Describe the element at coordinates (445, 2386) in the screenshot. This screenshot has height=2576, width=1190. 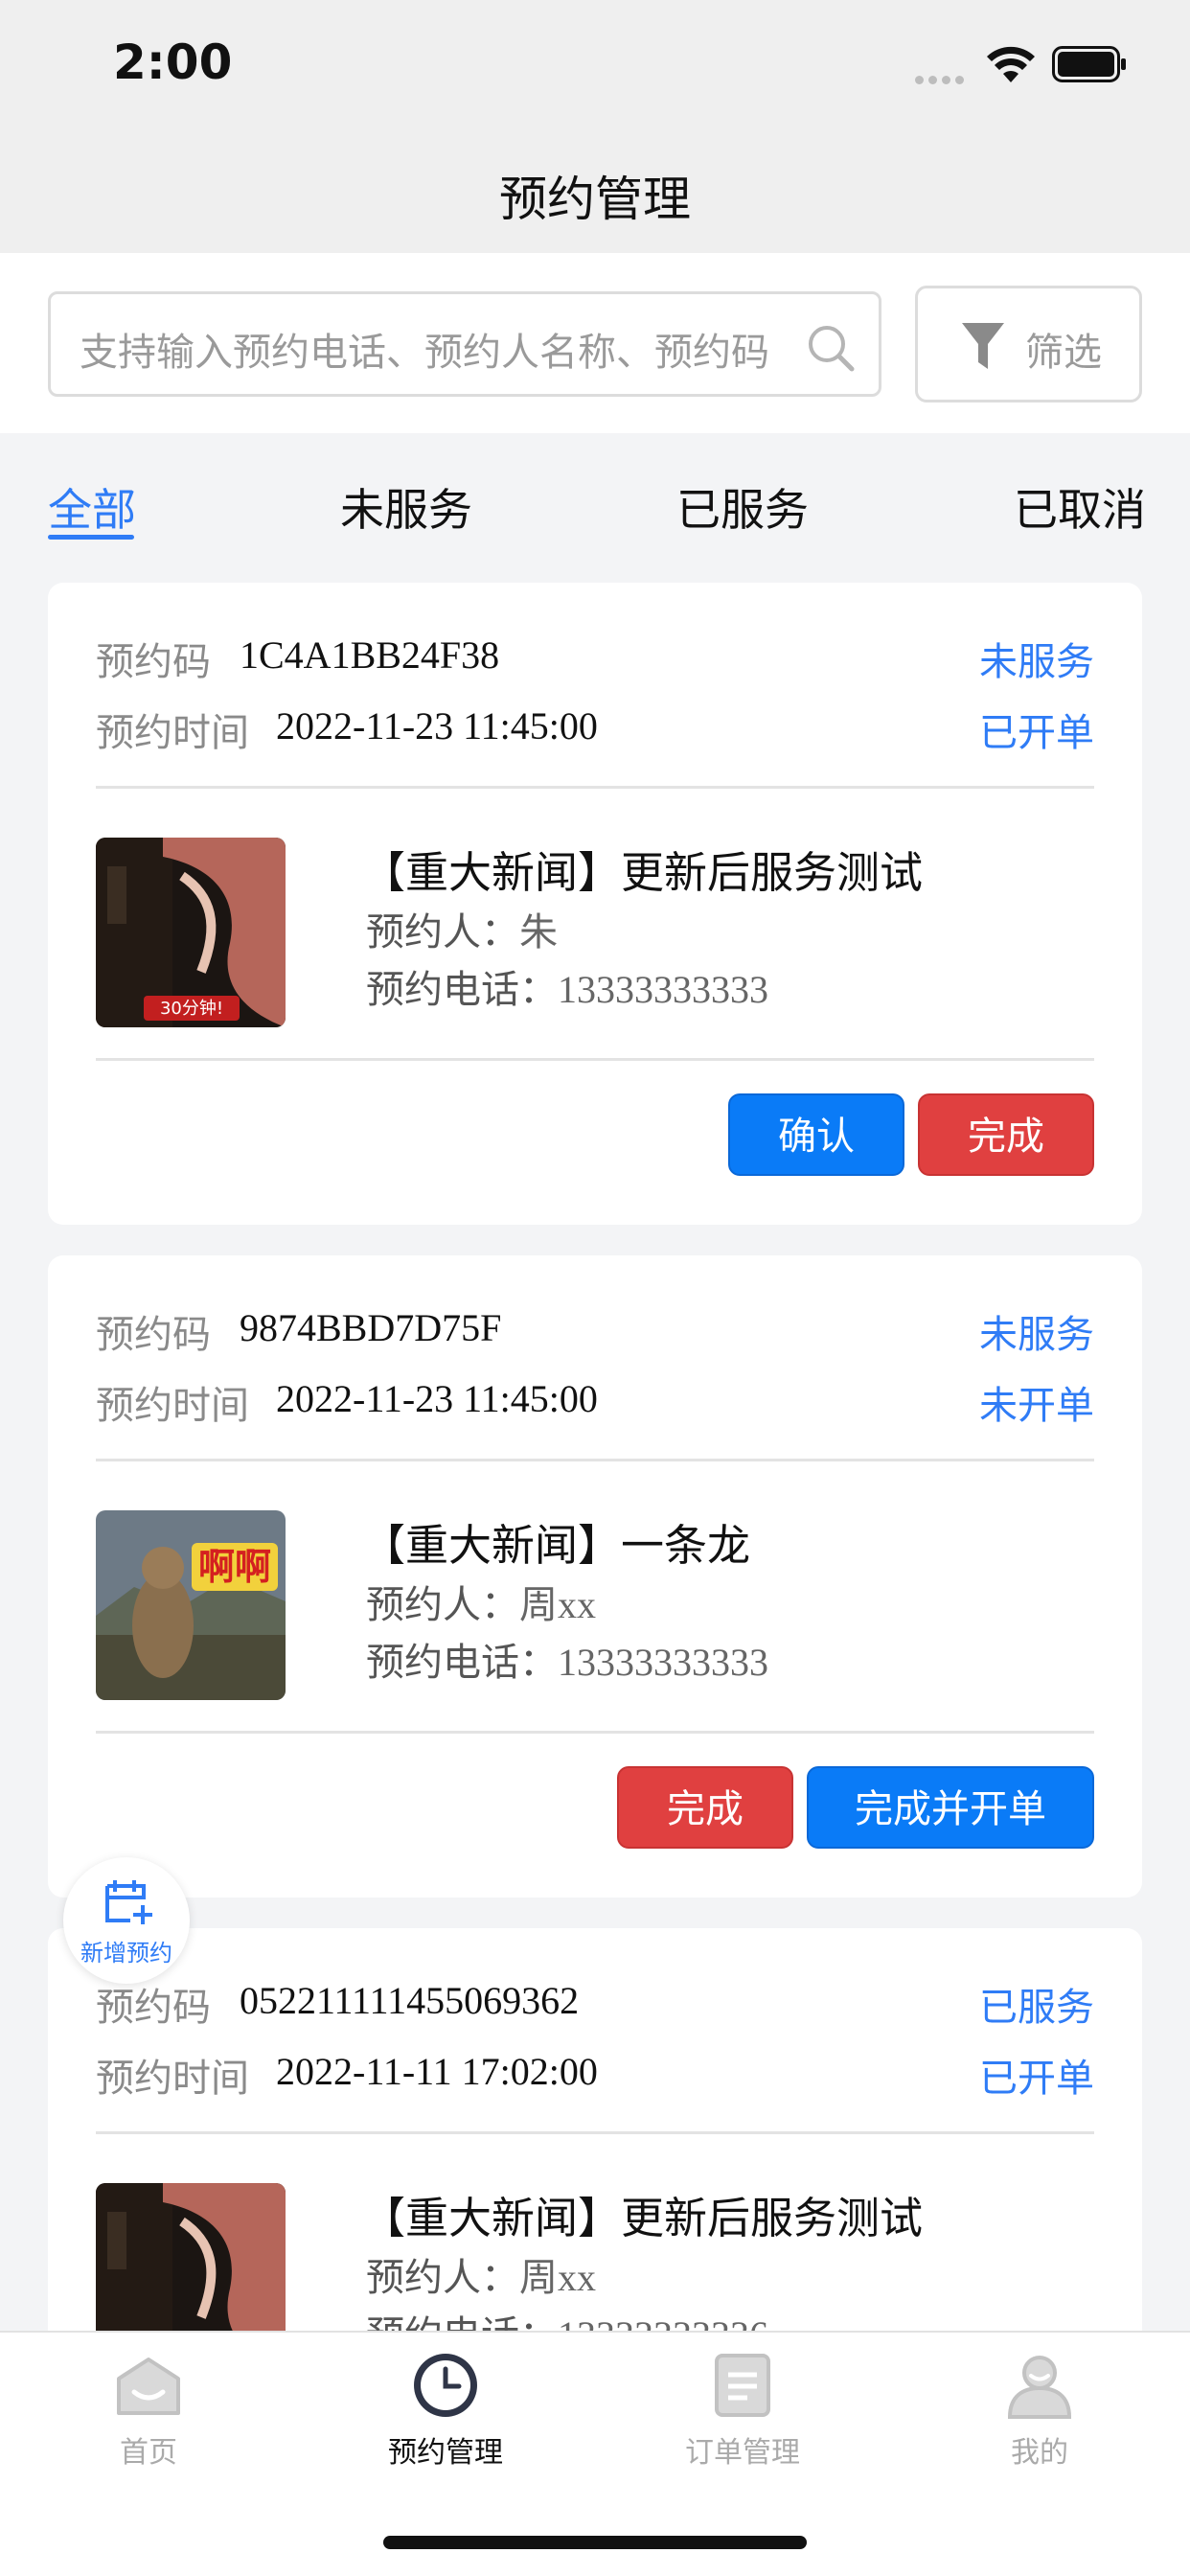
I see `clock-icon` at that location.